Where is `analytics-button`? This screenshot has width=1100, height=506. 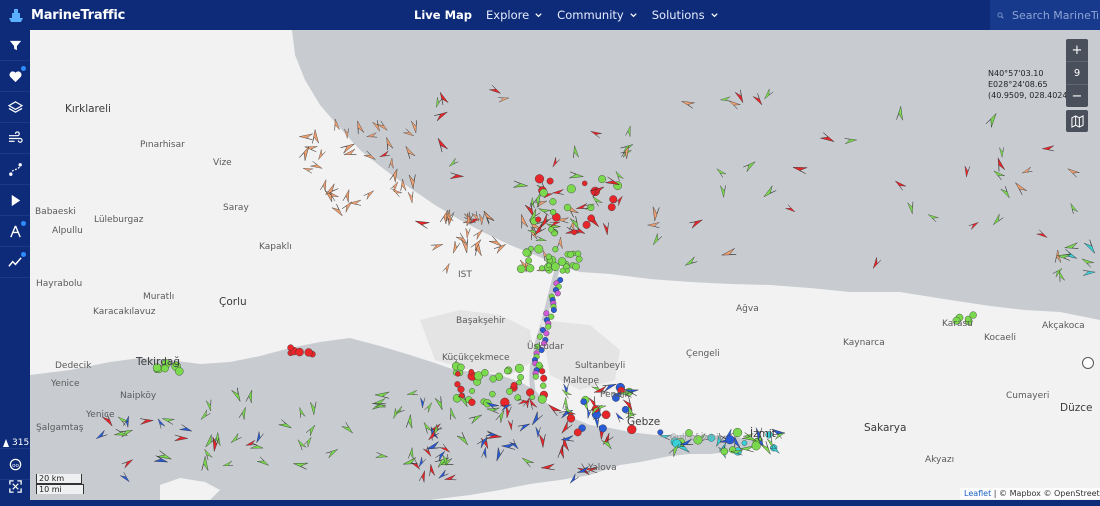 analytics-button is located at coordinates (15, 262).